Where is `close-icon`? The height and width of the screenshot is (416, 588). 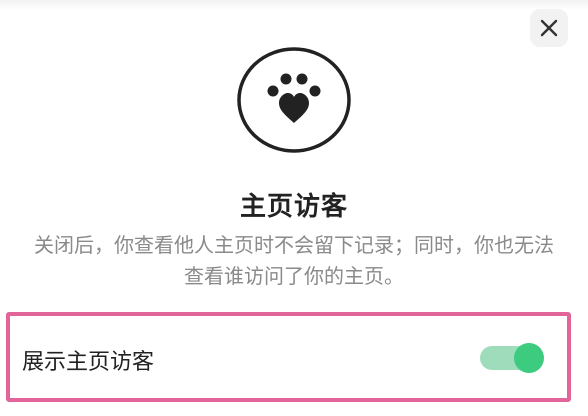
close-icon is located at coordinates (549, 28).